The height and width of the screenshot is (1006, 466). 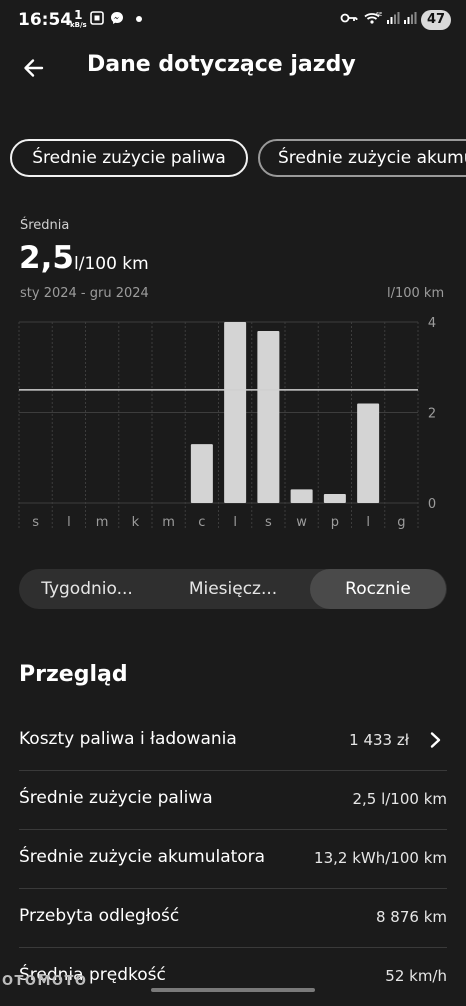 I want to click on chevron-right-icon, so click(x=435, y=740).